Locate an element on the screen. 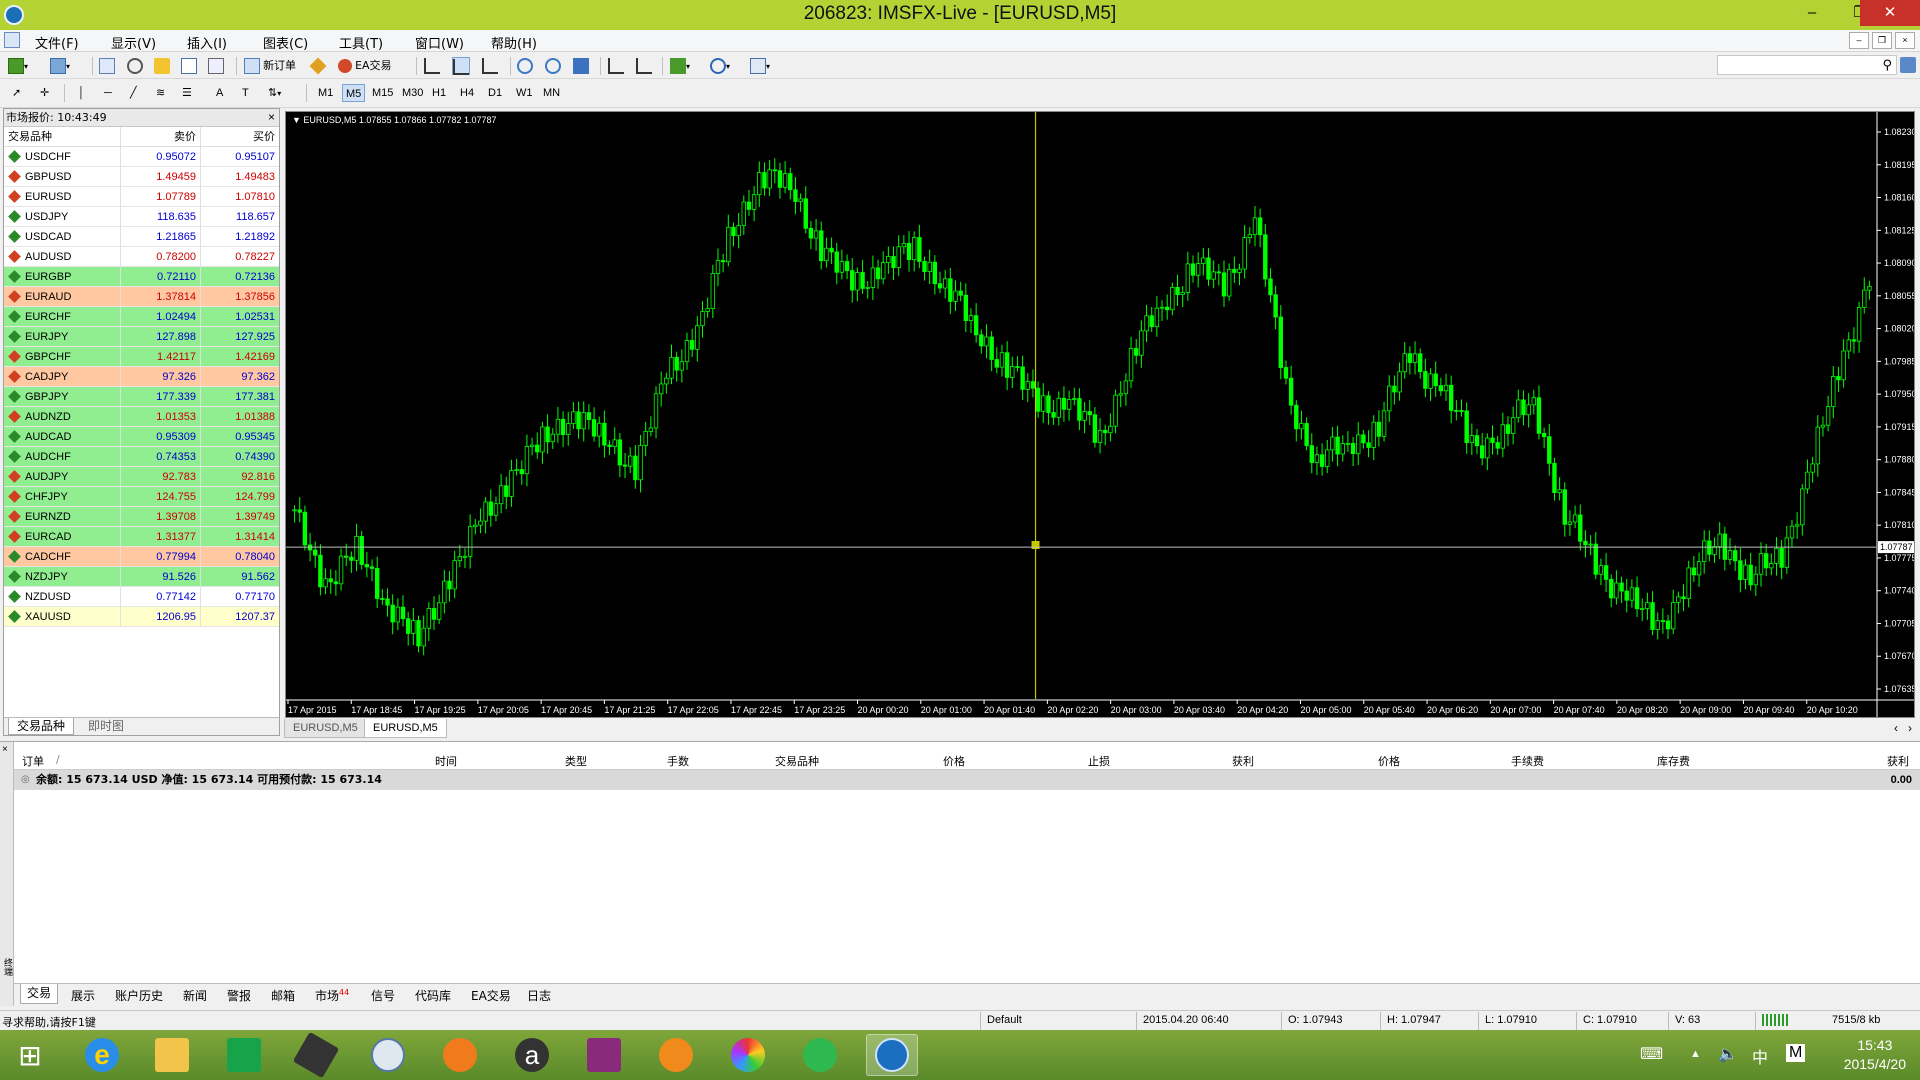 The width and height of the screenshot is (1920, 1080). tf-m15: M15 is located at coordinates (382, 93).